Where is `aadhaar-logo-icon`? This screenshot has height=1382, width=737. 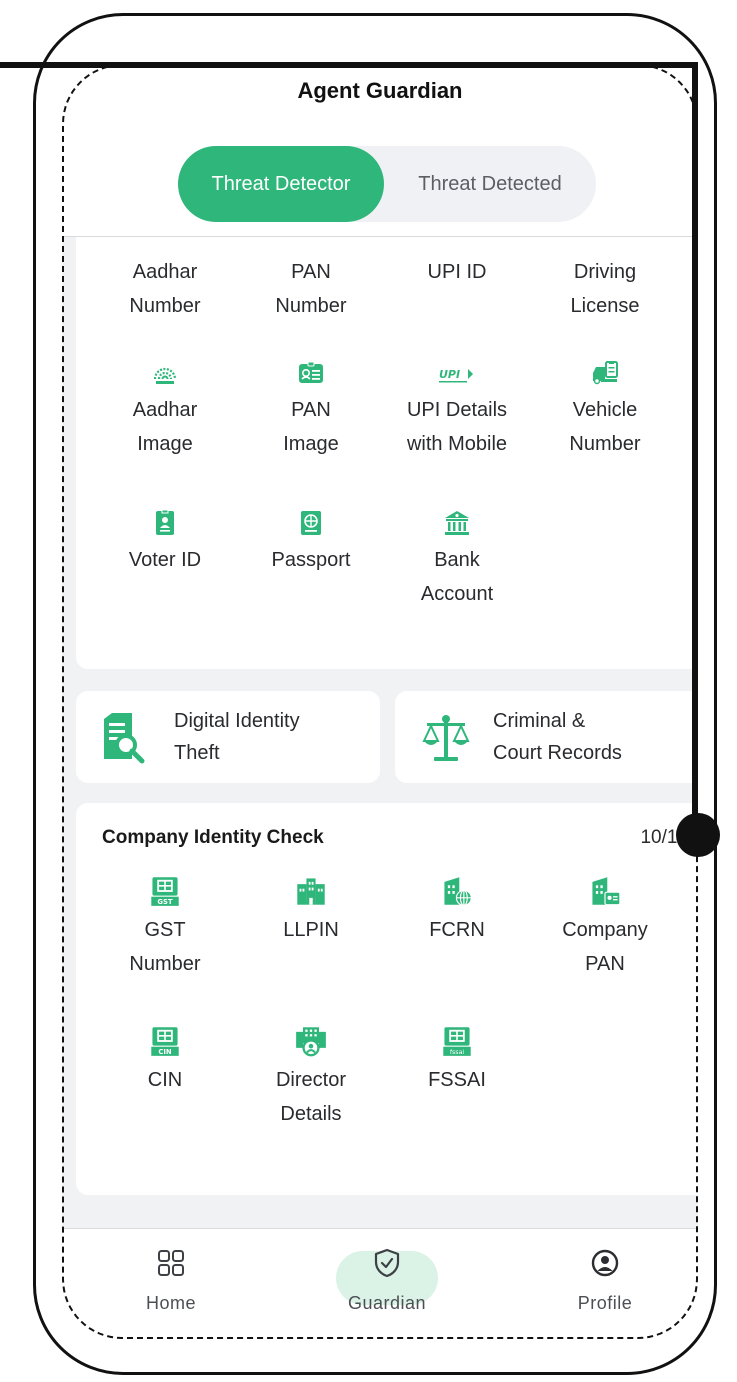 aadhaar-logo-icon is located at coordinates (165, 375).